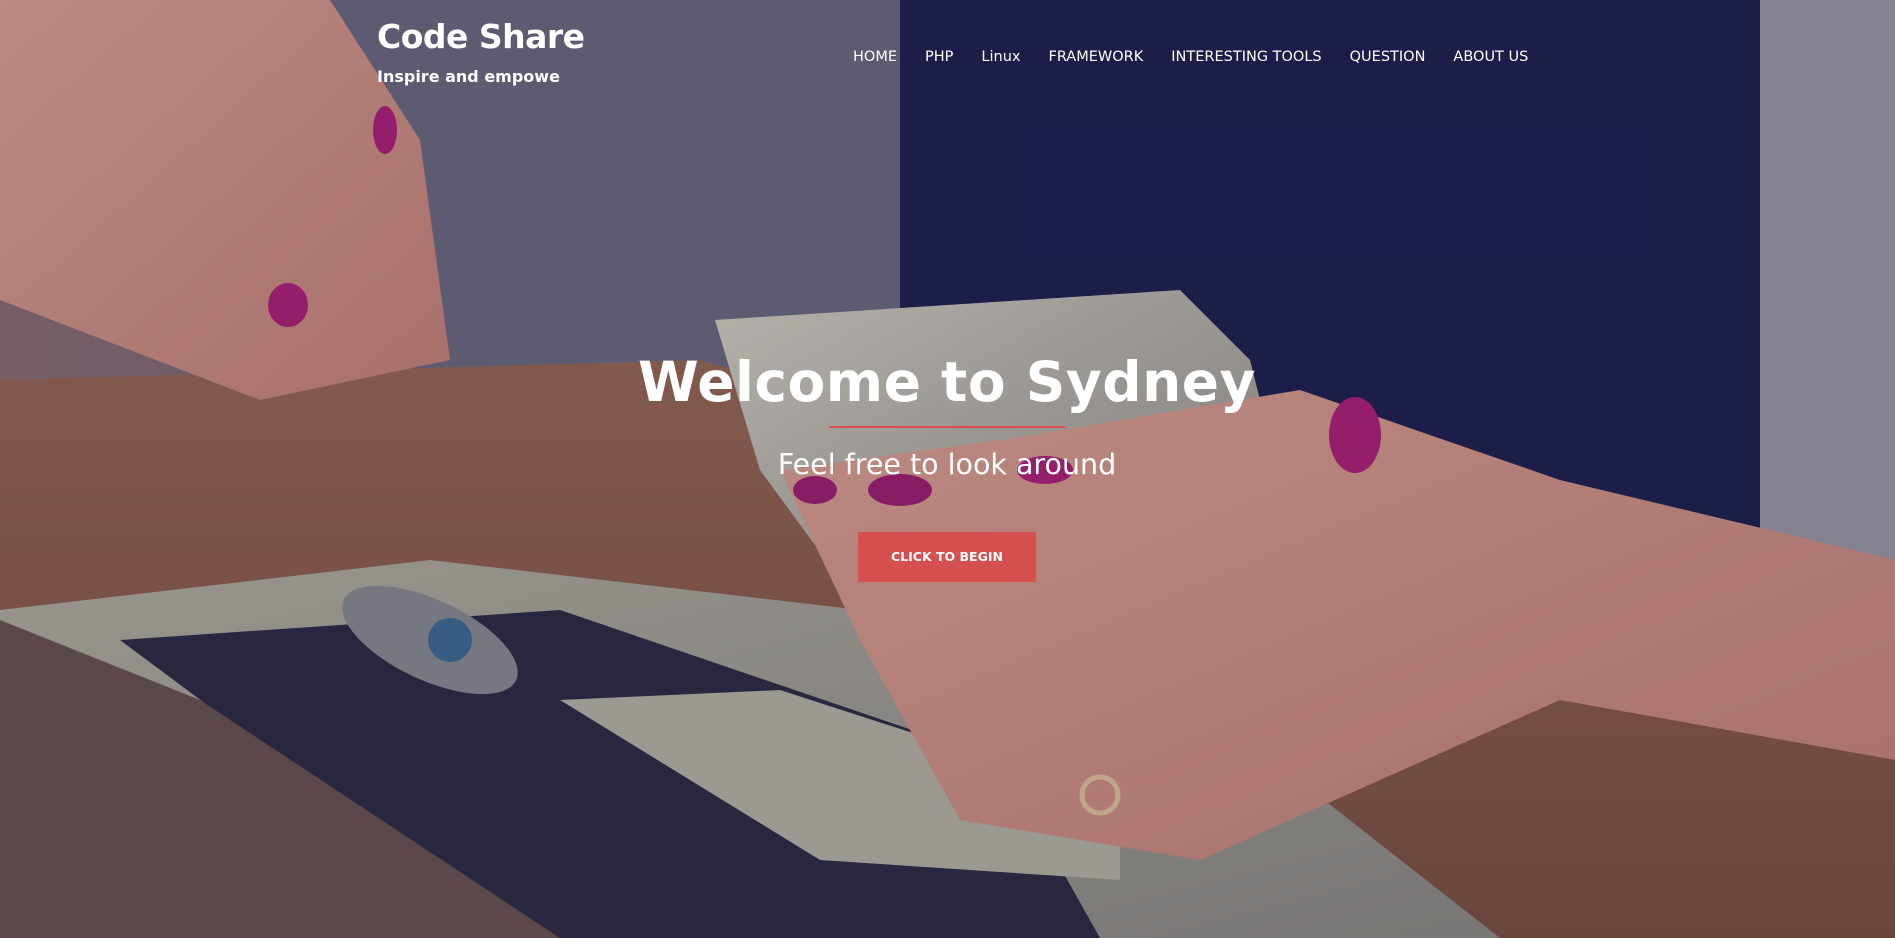 Image resolution: width=1895 pixels, height=938 pixels. What do you see at coordinates (947, 427) in the screenshot?
I see `hero-title-divider` at bounding box center [947, 427].